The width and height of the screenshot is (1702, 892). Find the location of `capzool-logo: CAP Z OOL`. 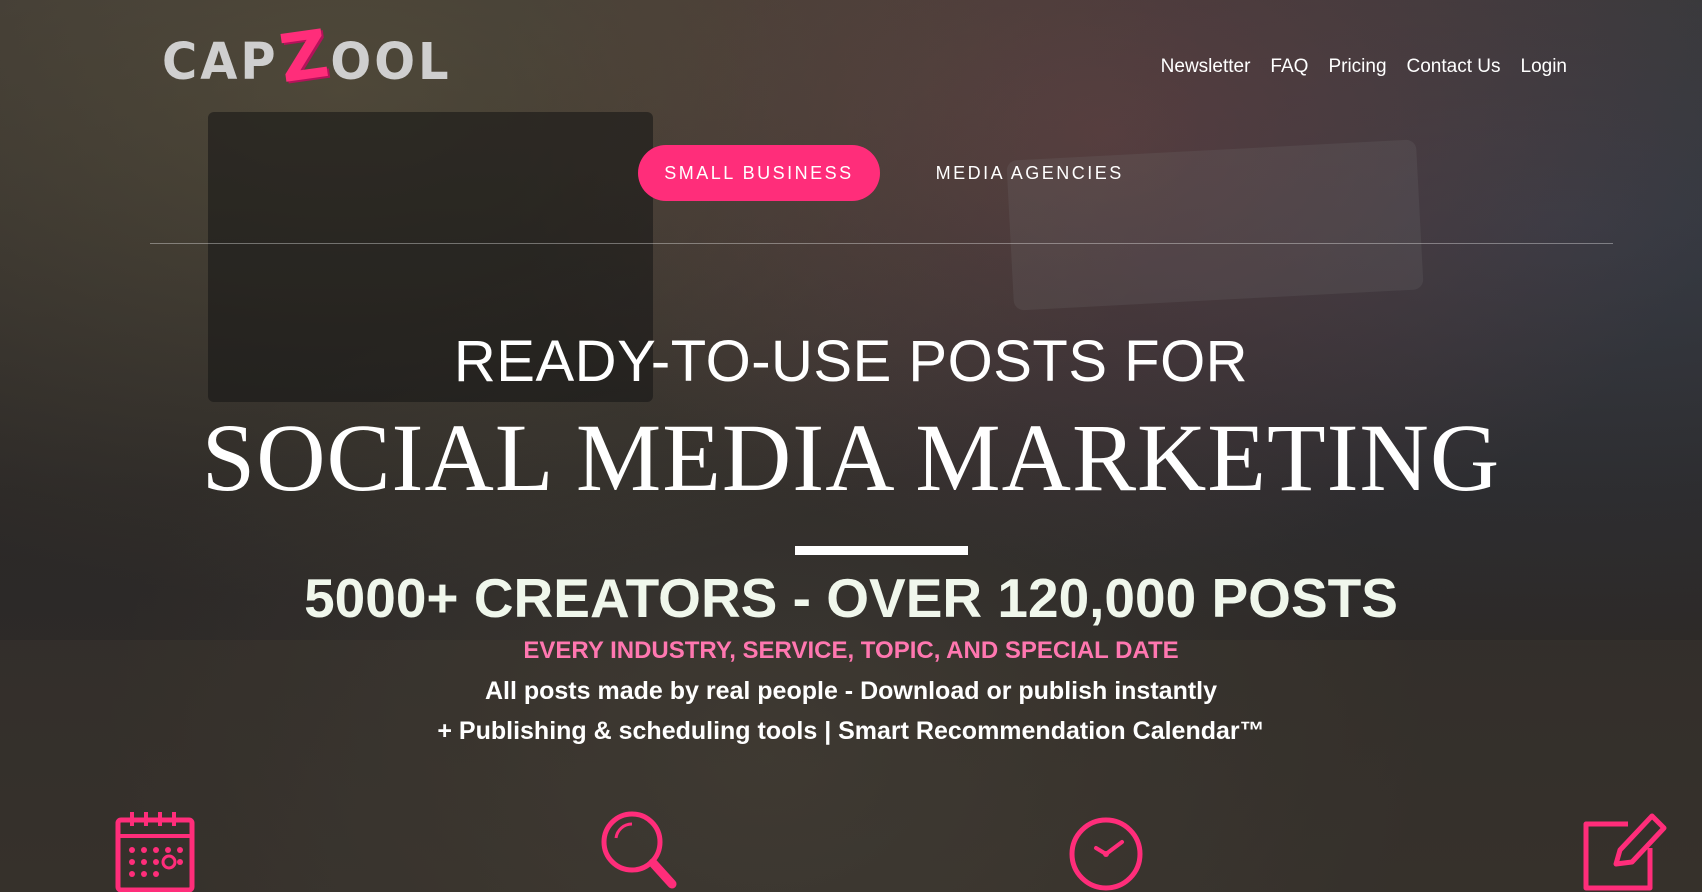

capzool-logo: CAP Z OOL is located at coordinates (307, 56).